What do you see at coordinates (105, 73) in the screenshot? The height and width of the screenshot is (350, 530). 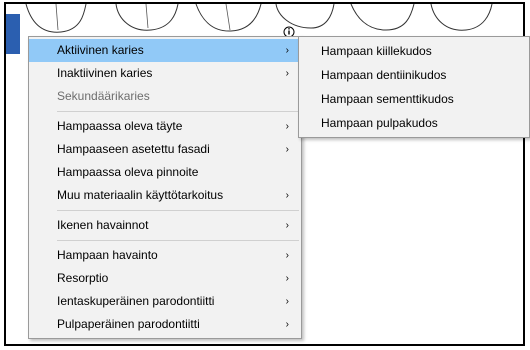 I see `menu-item-label: Inaktiivinen karies` at bounding box center [105, 73].